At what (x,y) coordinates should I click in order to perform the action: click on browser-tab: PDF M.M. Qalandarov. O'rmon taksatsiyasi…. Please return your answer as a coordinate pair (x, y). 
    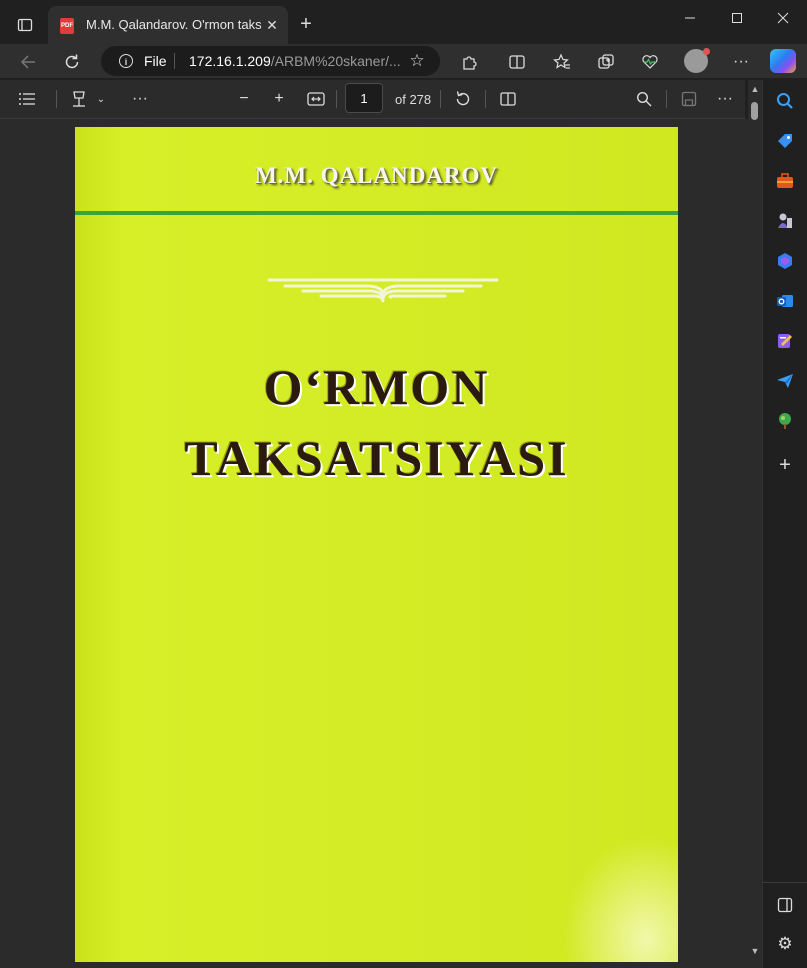
    Looking at the image, I should click on (168, 25).